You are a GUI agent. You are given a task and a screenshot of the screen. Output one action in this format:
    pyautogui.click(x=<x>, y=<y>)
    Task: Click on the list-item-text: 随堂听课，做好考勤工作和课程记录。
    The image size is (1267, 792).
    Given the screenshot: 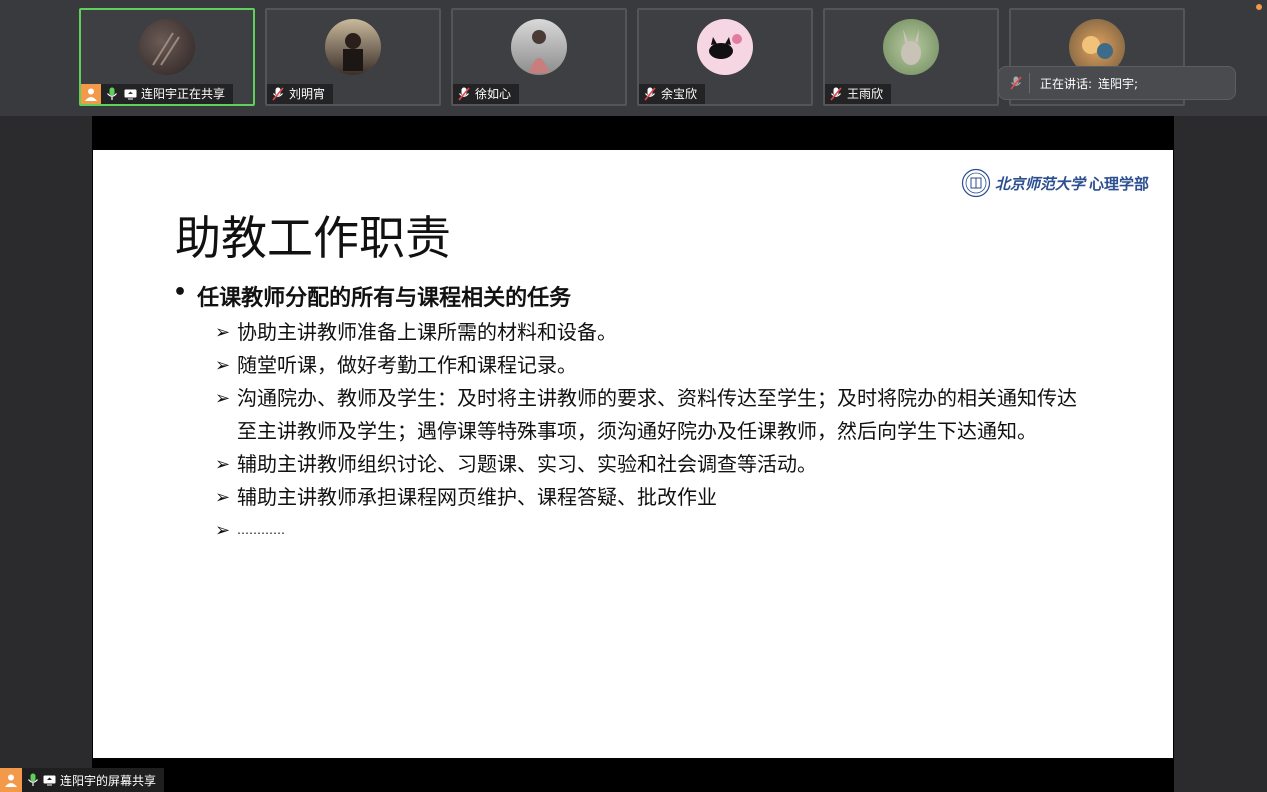 What is the action you would take?
    pyautogui.click(x=407, y=365)
    